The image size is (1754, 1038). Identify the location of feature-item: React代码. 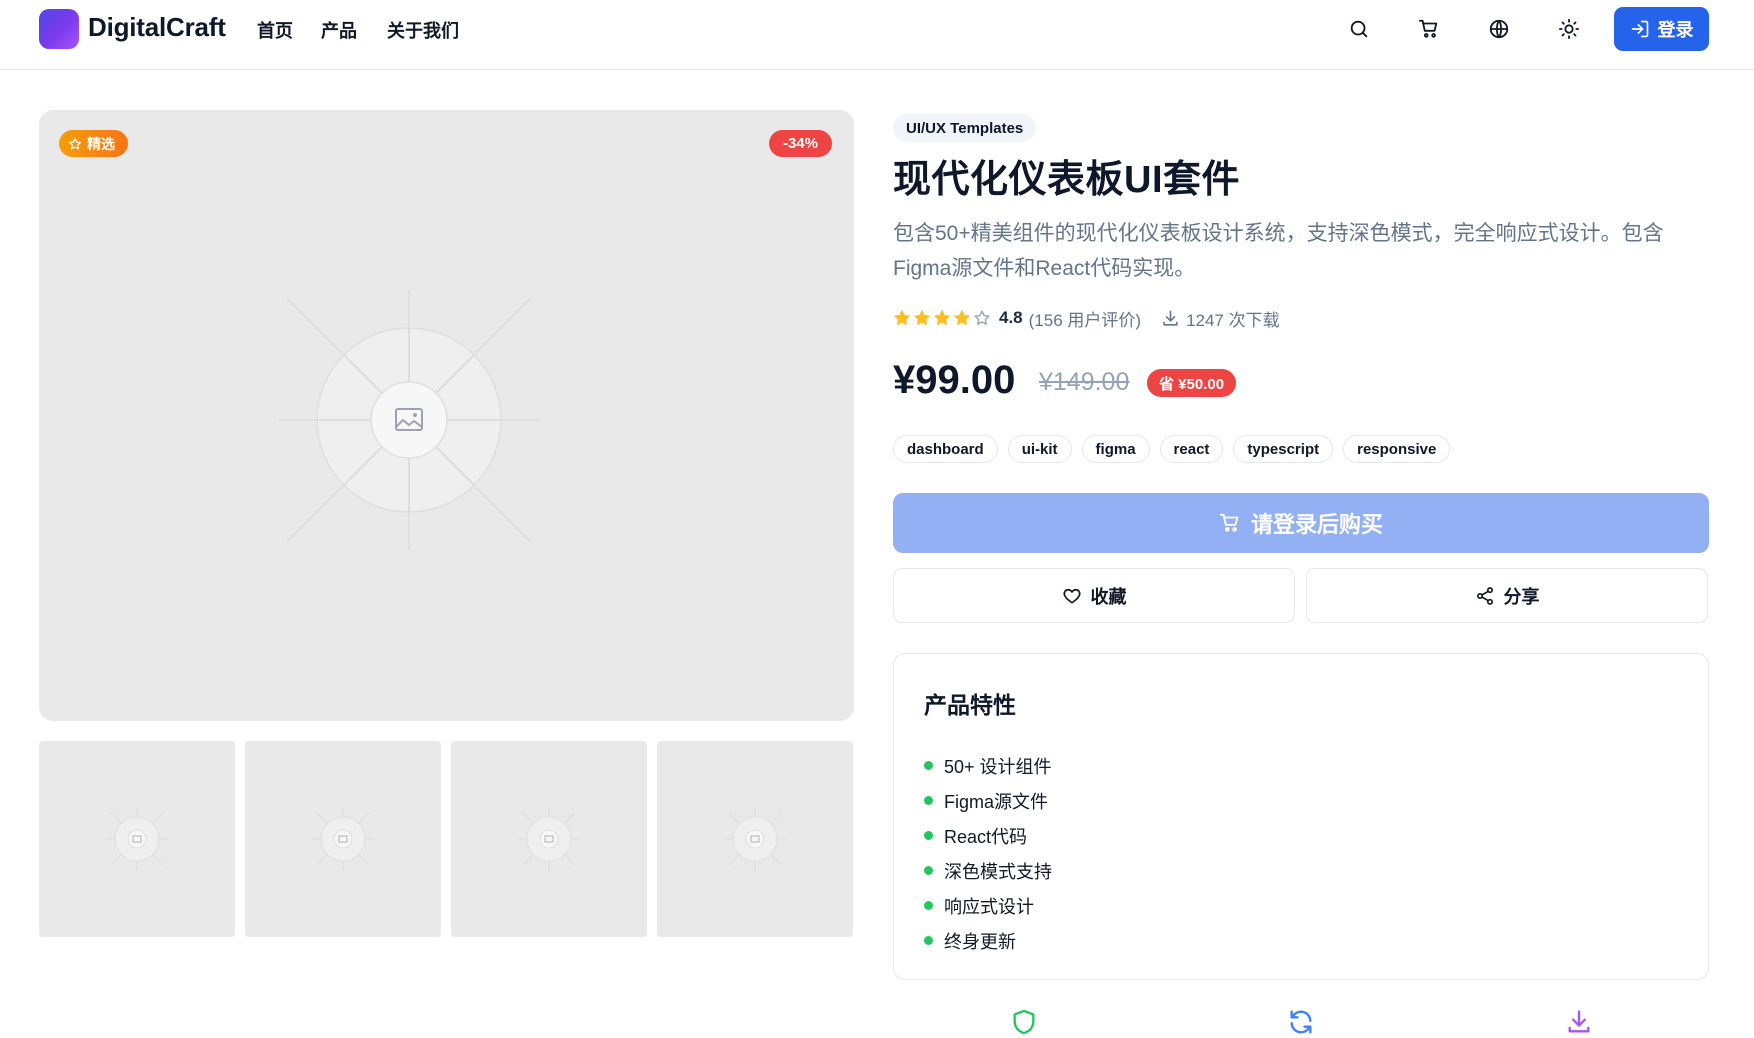
(988, 835).